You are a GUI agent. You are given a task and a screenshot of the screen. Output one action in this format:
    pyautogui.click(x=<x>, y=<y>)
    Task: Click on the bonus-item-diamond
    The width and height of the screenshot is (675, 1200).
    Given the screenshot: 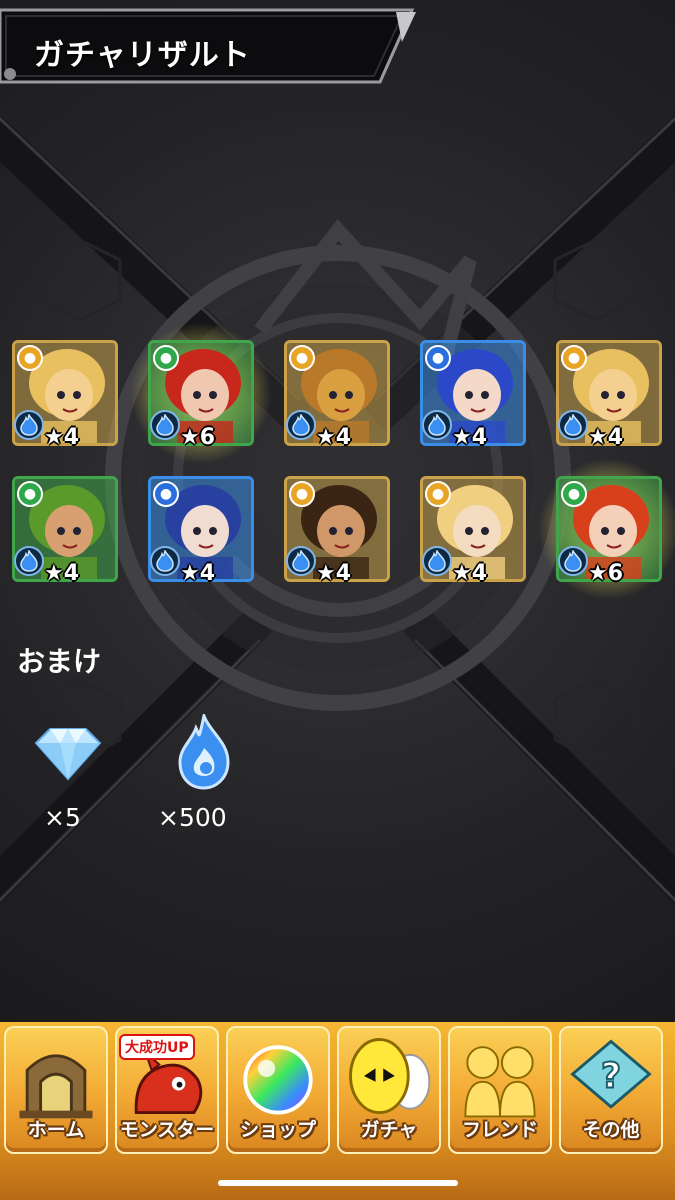 What is the action you would take?
    pyautogui.click(x=68, y=755)
    